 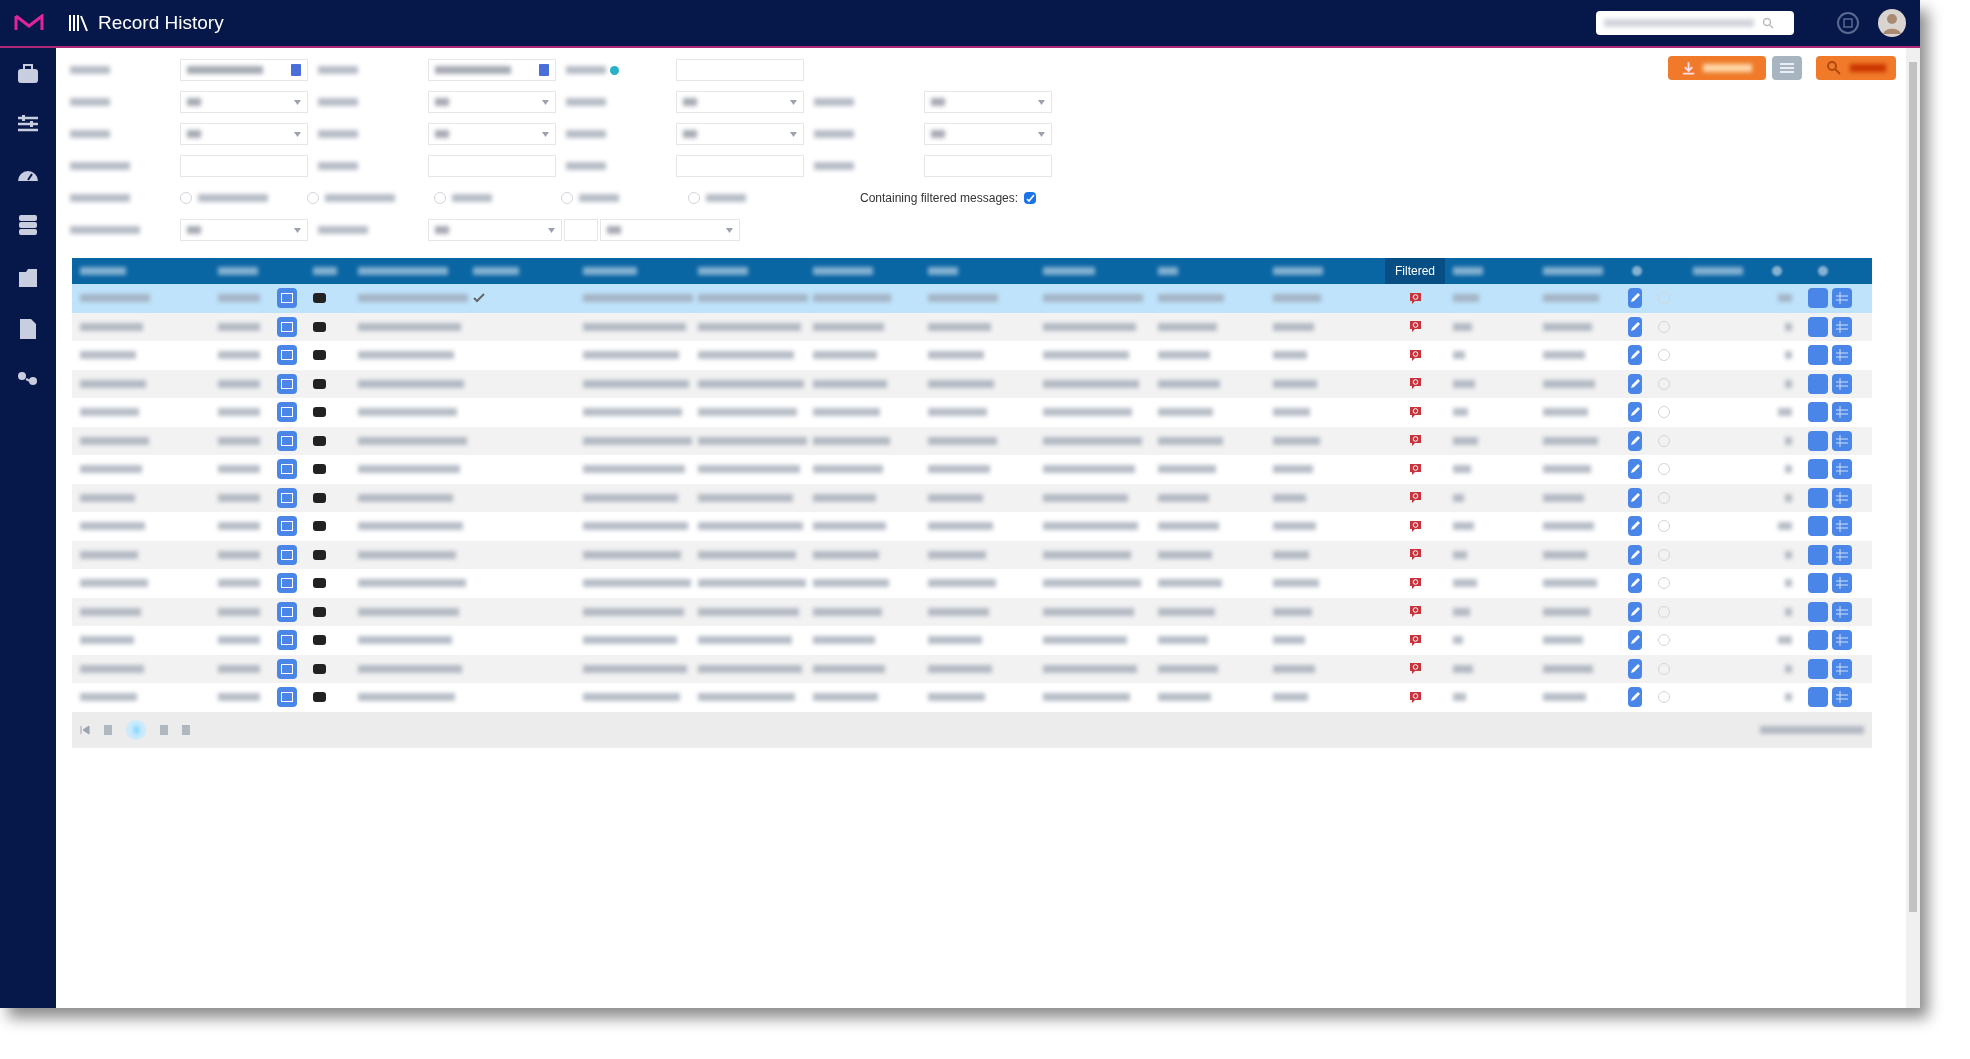 What do you see at coordinates (28, 74) in the screenshot?
I see `briefcase-icon` at bounding box center [28, 74].